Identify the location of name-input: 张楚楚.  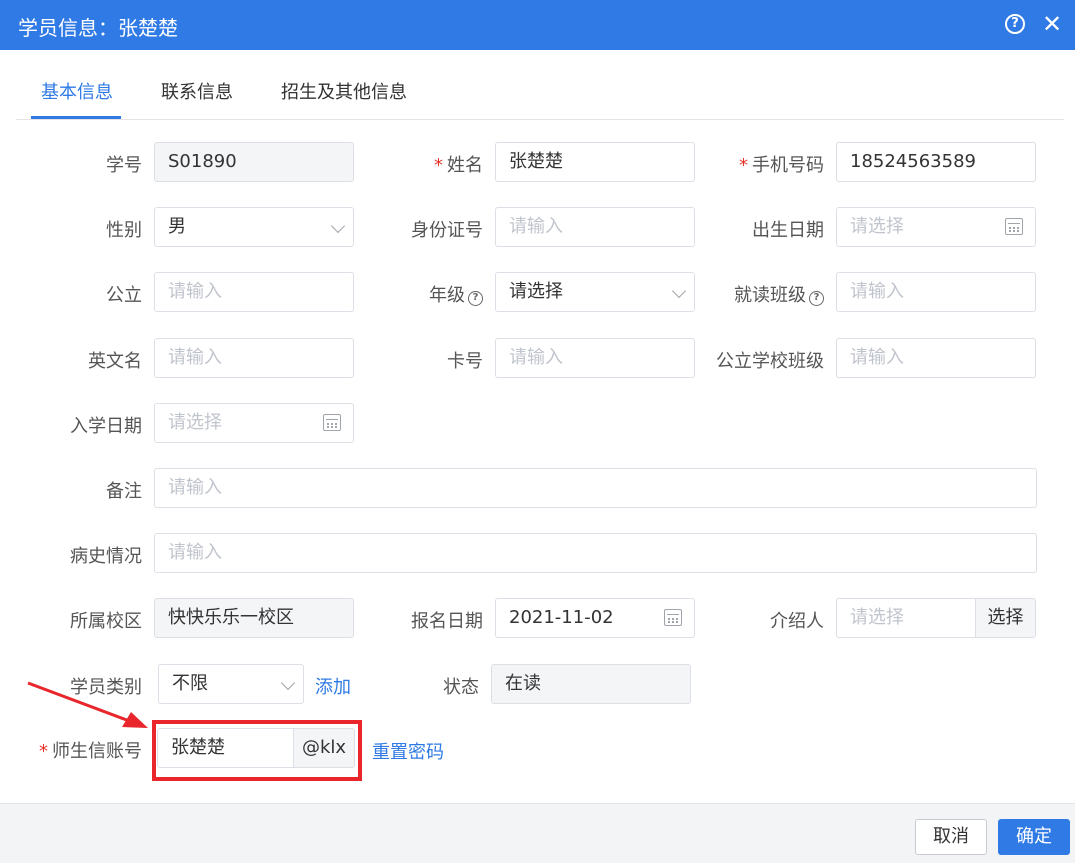
(595, 162).